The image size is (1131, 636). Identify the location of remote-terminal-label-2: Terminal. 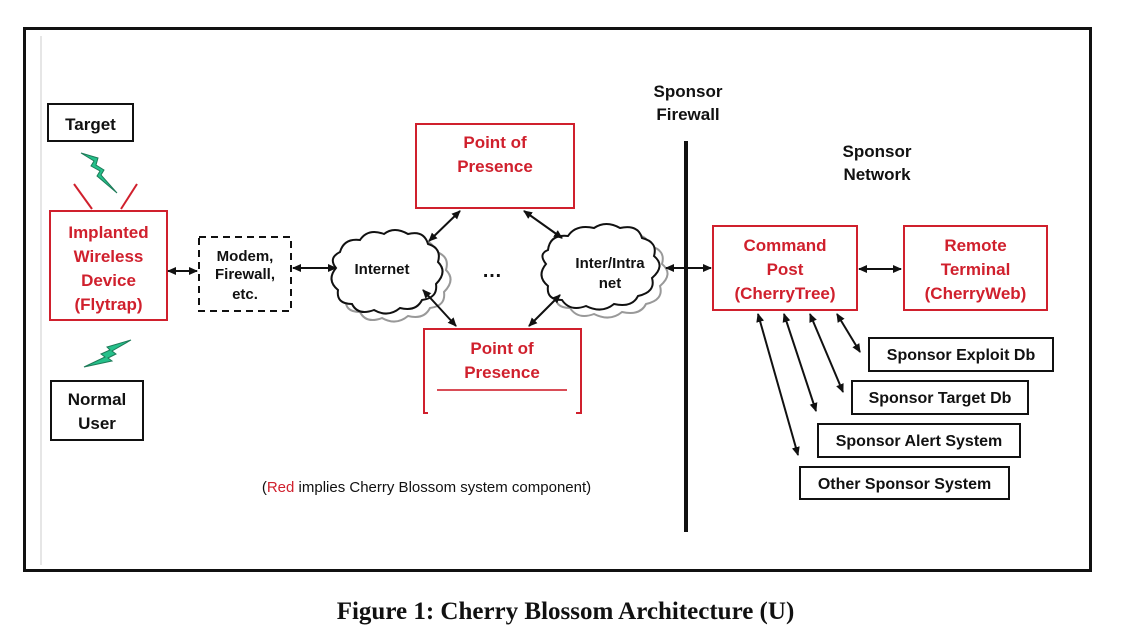
(976, 269).